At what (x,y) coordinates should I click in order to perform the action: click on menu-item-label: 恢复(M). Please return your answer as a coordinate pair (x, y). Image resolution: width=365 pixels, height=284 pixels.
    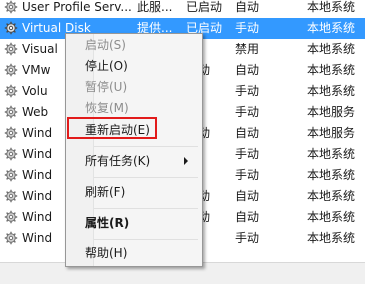
    Looking at the image, I should click on (107, 108).